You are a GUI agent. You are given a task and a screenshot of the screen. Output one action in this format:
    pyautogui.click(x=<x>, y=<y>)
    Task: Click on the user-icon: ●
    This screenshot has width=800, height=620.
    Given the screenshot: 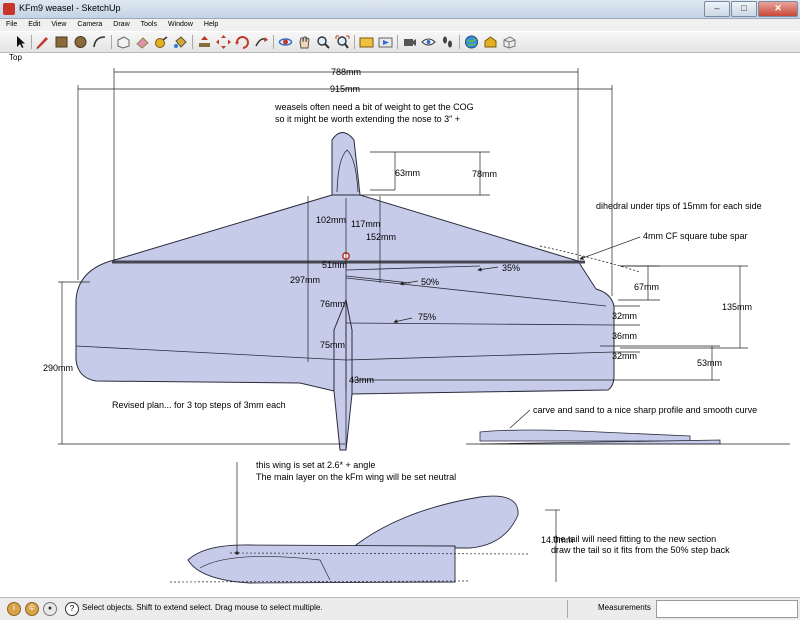 What is the action you would take?
    pyautogui.click(x=50, y=609)
    